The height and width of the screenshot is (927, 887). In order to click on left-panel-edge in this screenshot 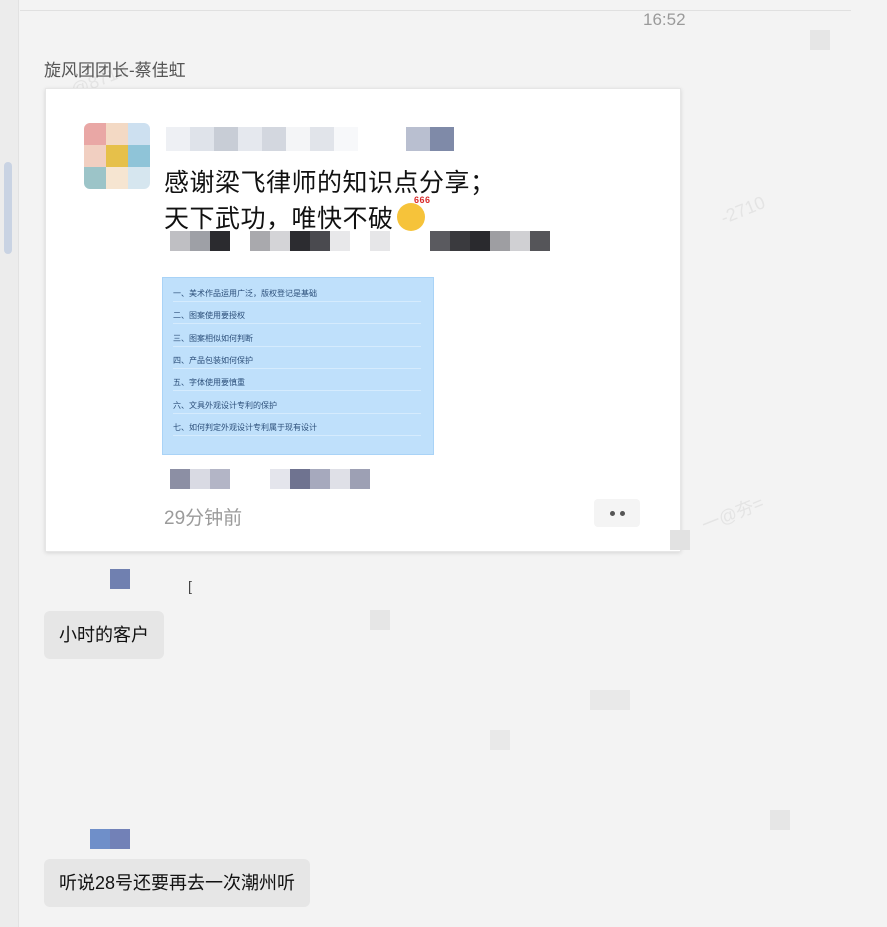, I will do `click(9, 463)`.